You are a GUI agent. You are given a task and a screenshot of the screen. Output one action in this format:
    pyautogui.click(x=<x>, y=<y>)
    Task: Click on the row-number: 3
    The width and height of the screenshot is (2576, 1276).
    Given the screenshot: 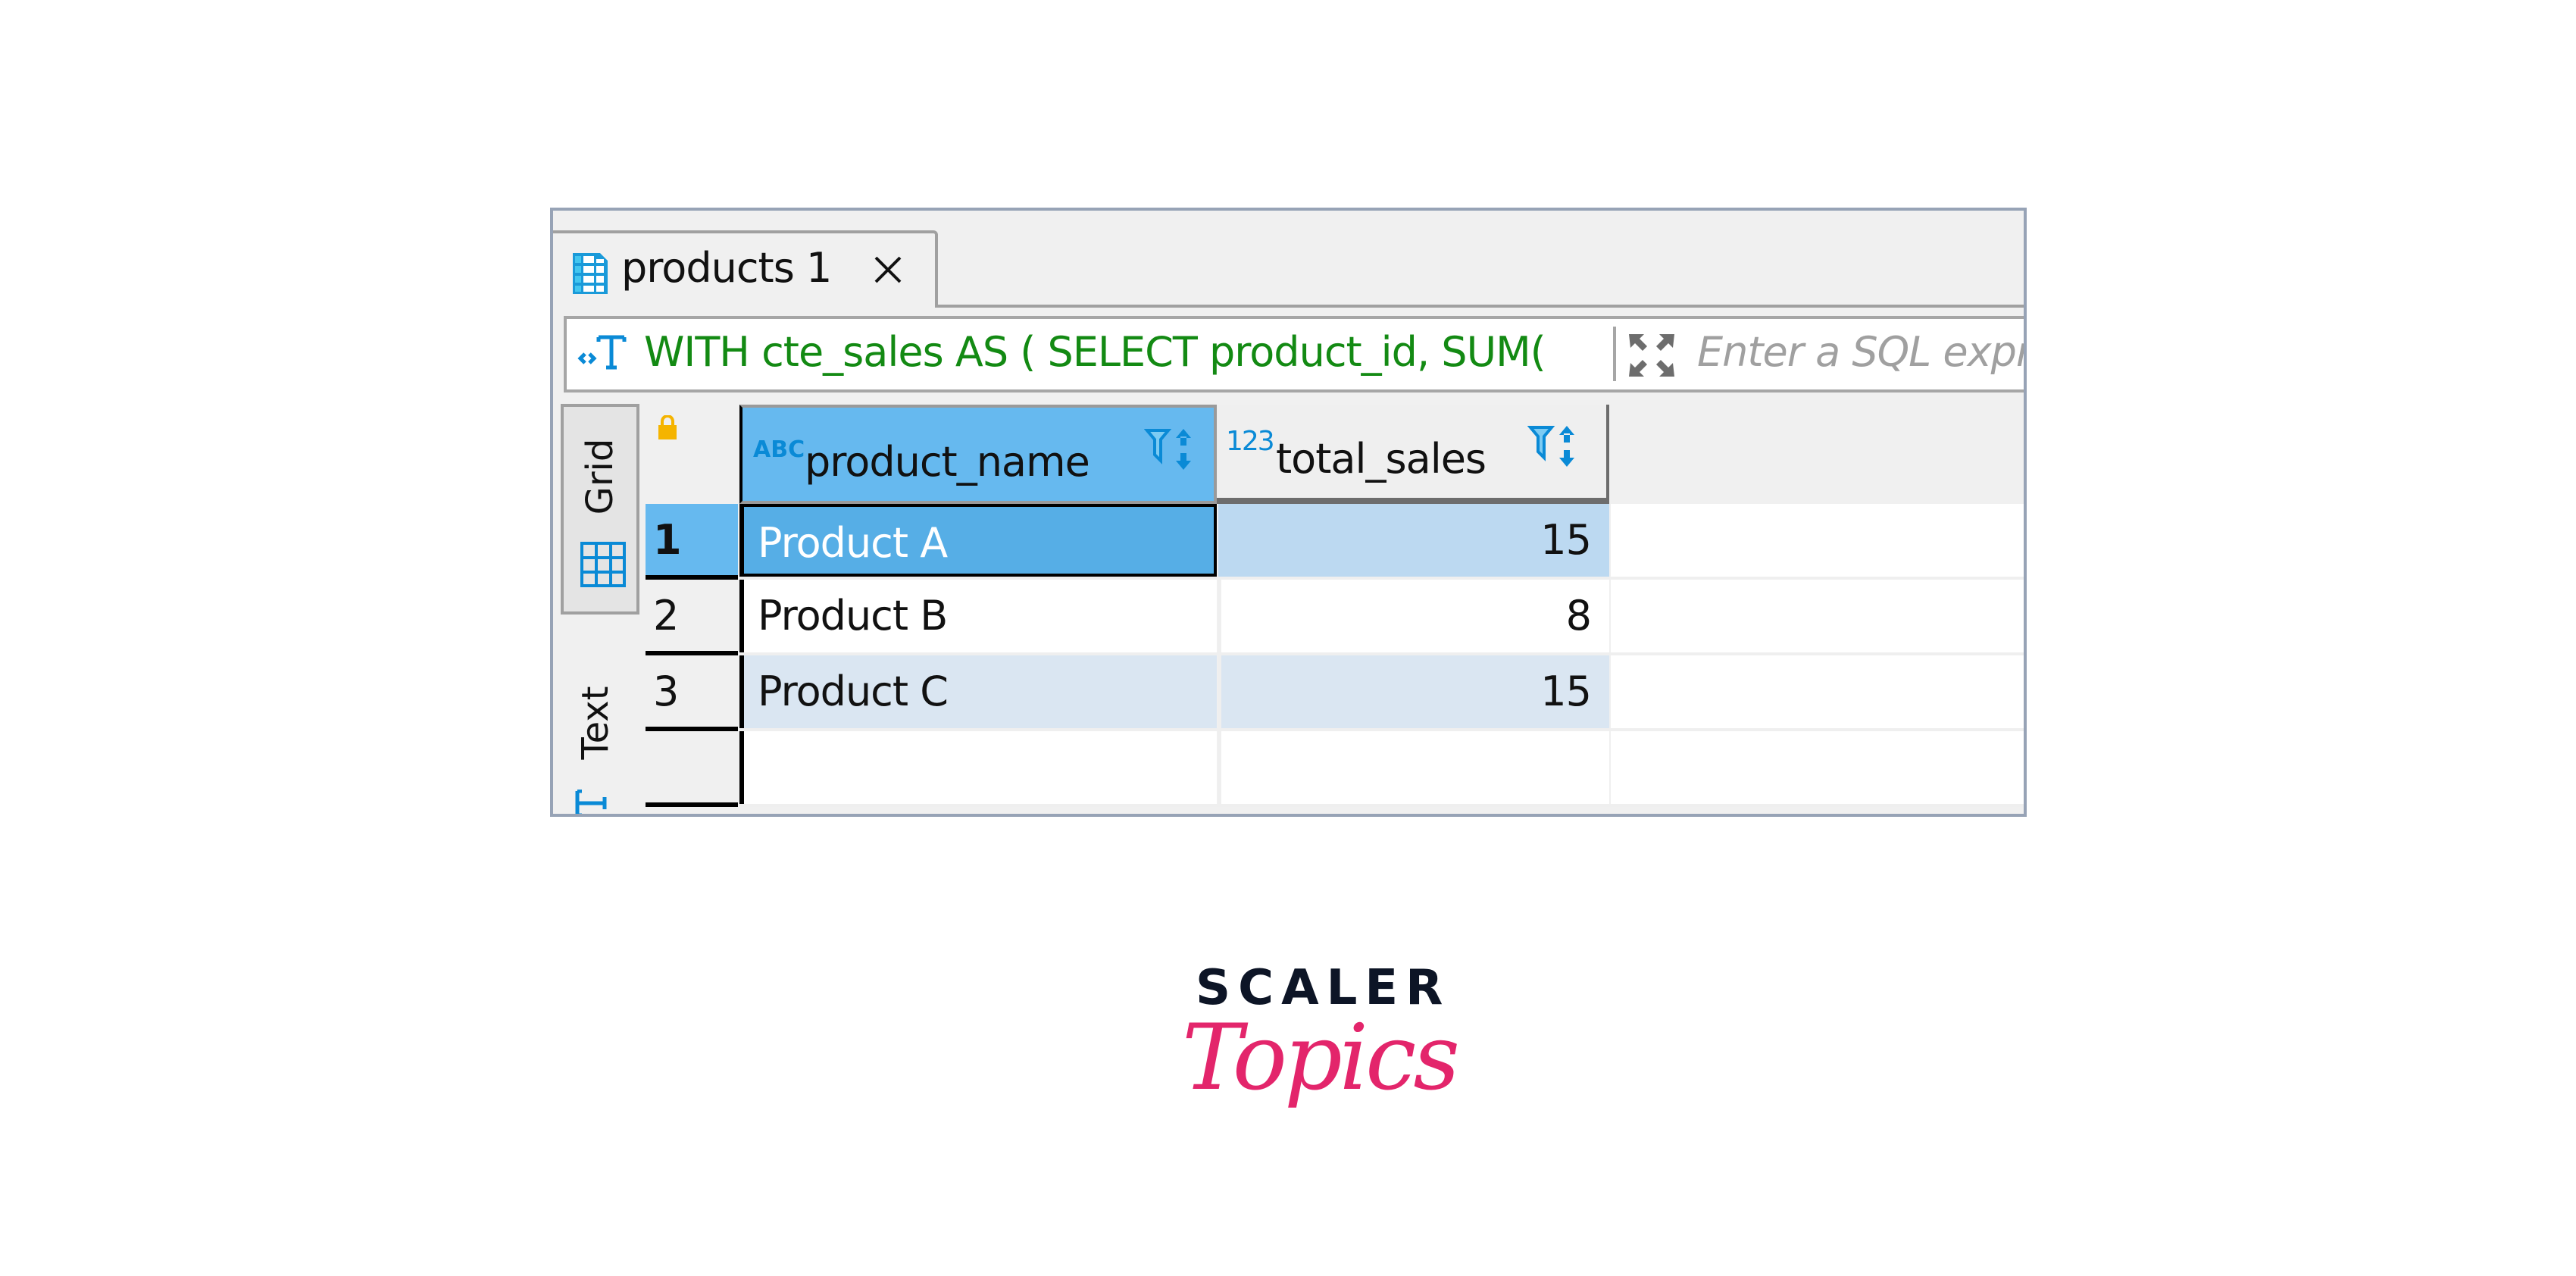 What is the action you would take?
    pyautogui.click(x=692, y=693)
    